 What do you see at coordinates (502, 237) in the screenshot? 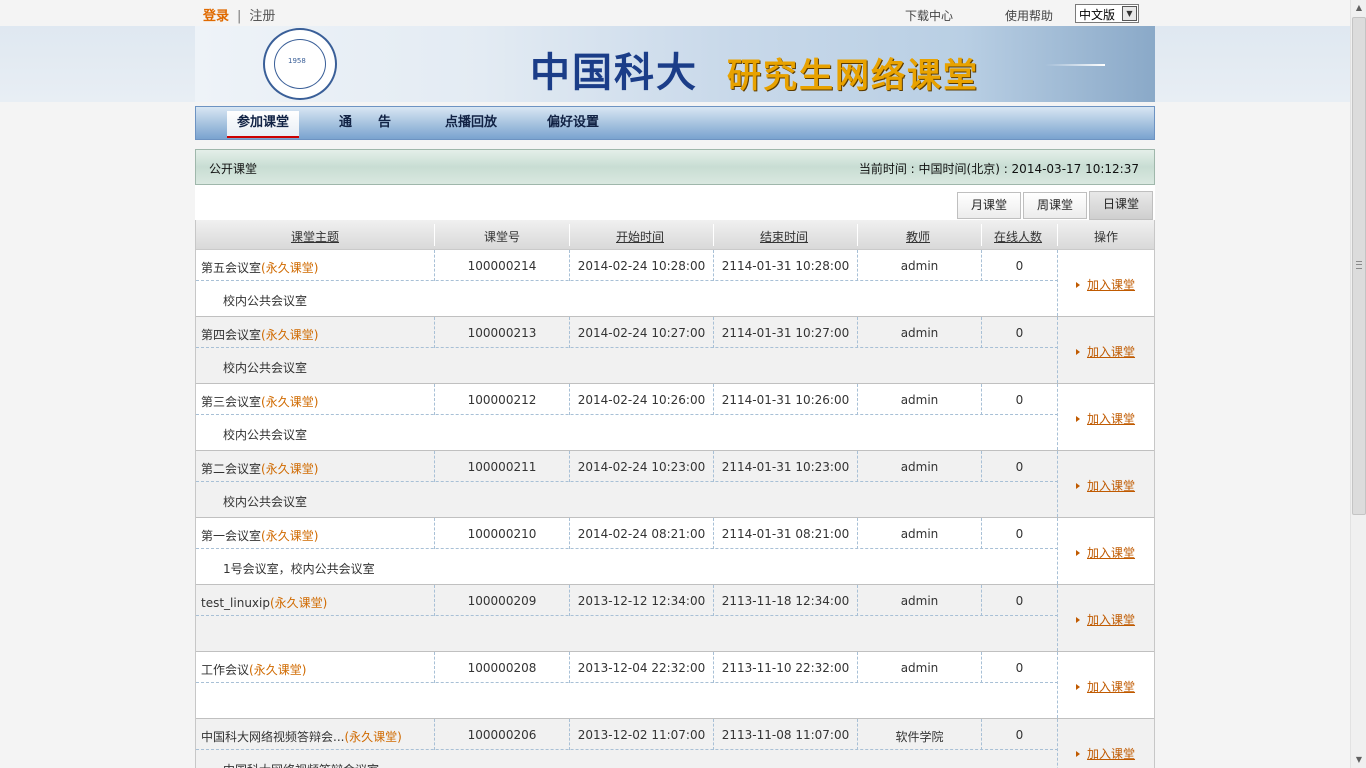
I see `header-id: 课堂号` at bounding box center [502, 237].